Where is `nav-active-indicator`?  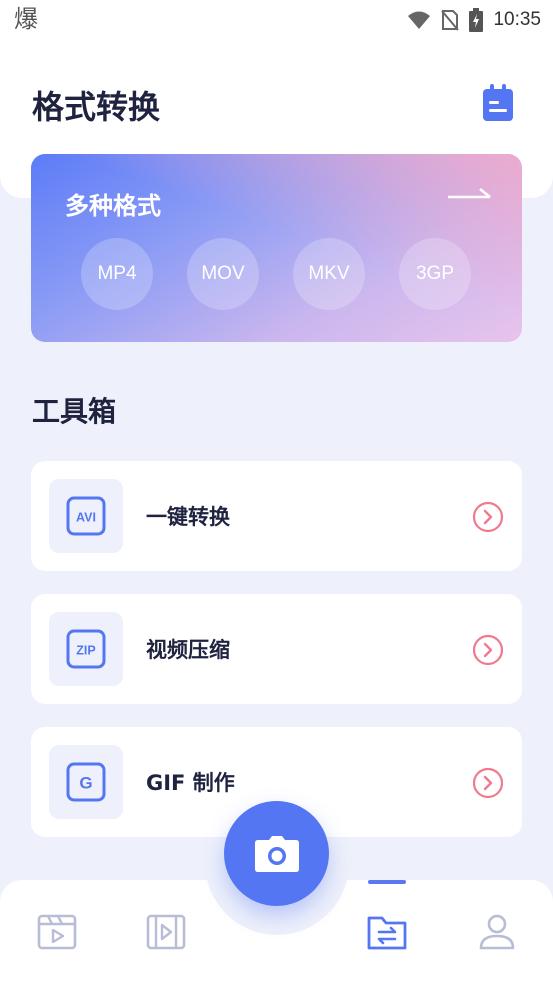
nav-active-indicator is located at coordinates (387, 882).